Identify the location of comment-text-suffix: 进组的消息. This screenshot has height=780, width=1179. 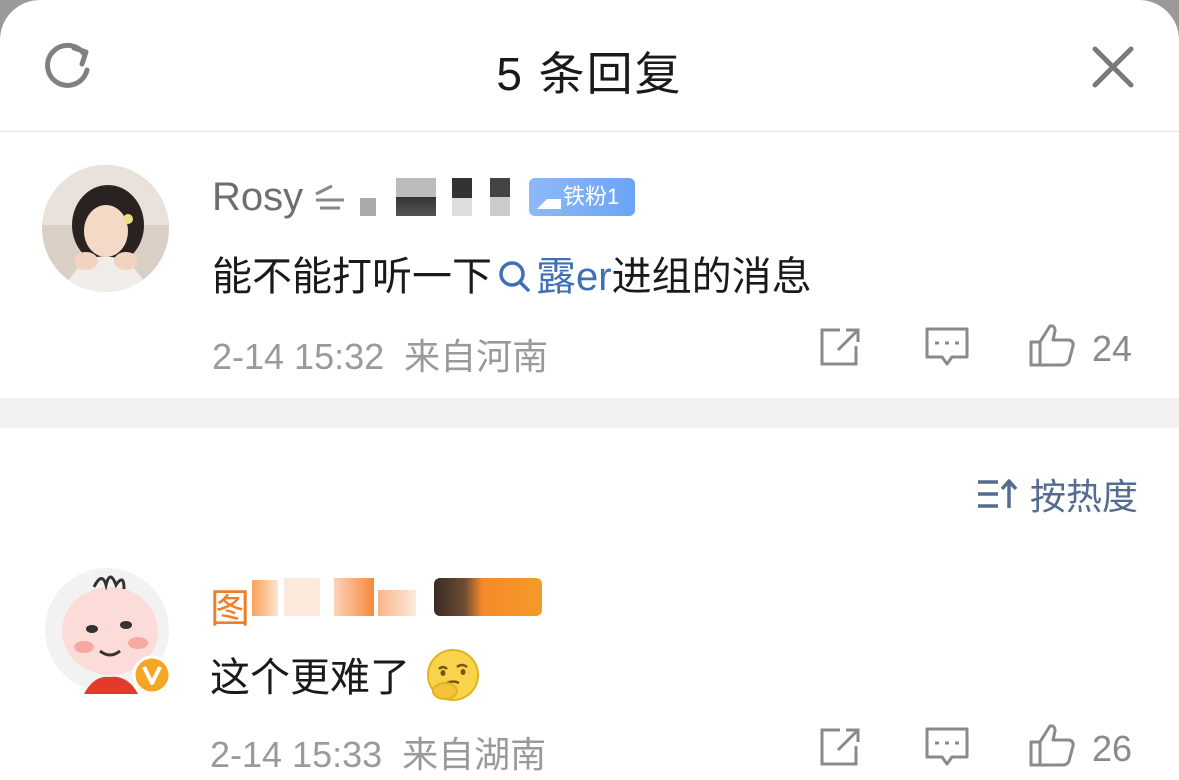
(711, 277).